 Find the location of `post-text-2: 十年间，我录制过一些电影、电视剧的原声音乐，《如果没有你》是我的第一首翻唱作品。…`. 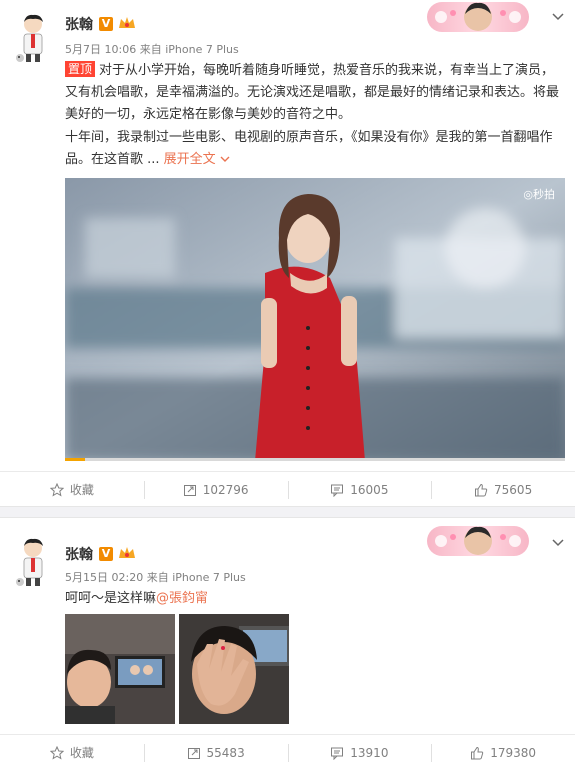

post-text-2: 十年间，我录制过一些电影、电视剧的原声音乐，《如果没有你》是我的第一首翻唱作品。… is located at coordinates (315, 149).